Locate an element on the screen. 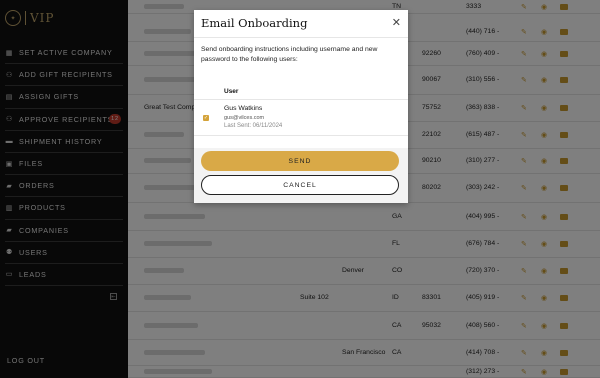  close-icon: ✕ is located at coordinates (396, 22).